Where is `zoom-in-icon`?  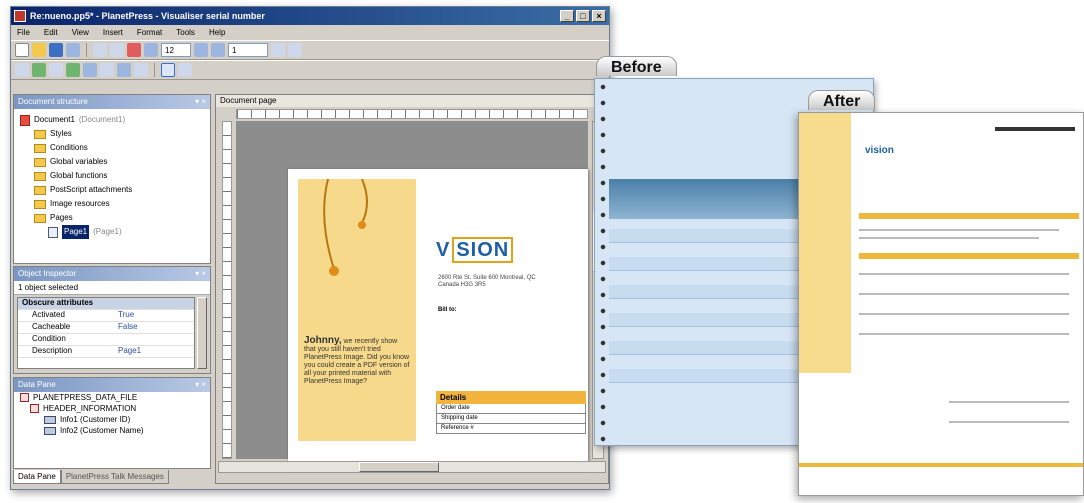 zoom-in-icon is located at coordinates (201, 50).